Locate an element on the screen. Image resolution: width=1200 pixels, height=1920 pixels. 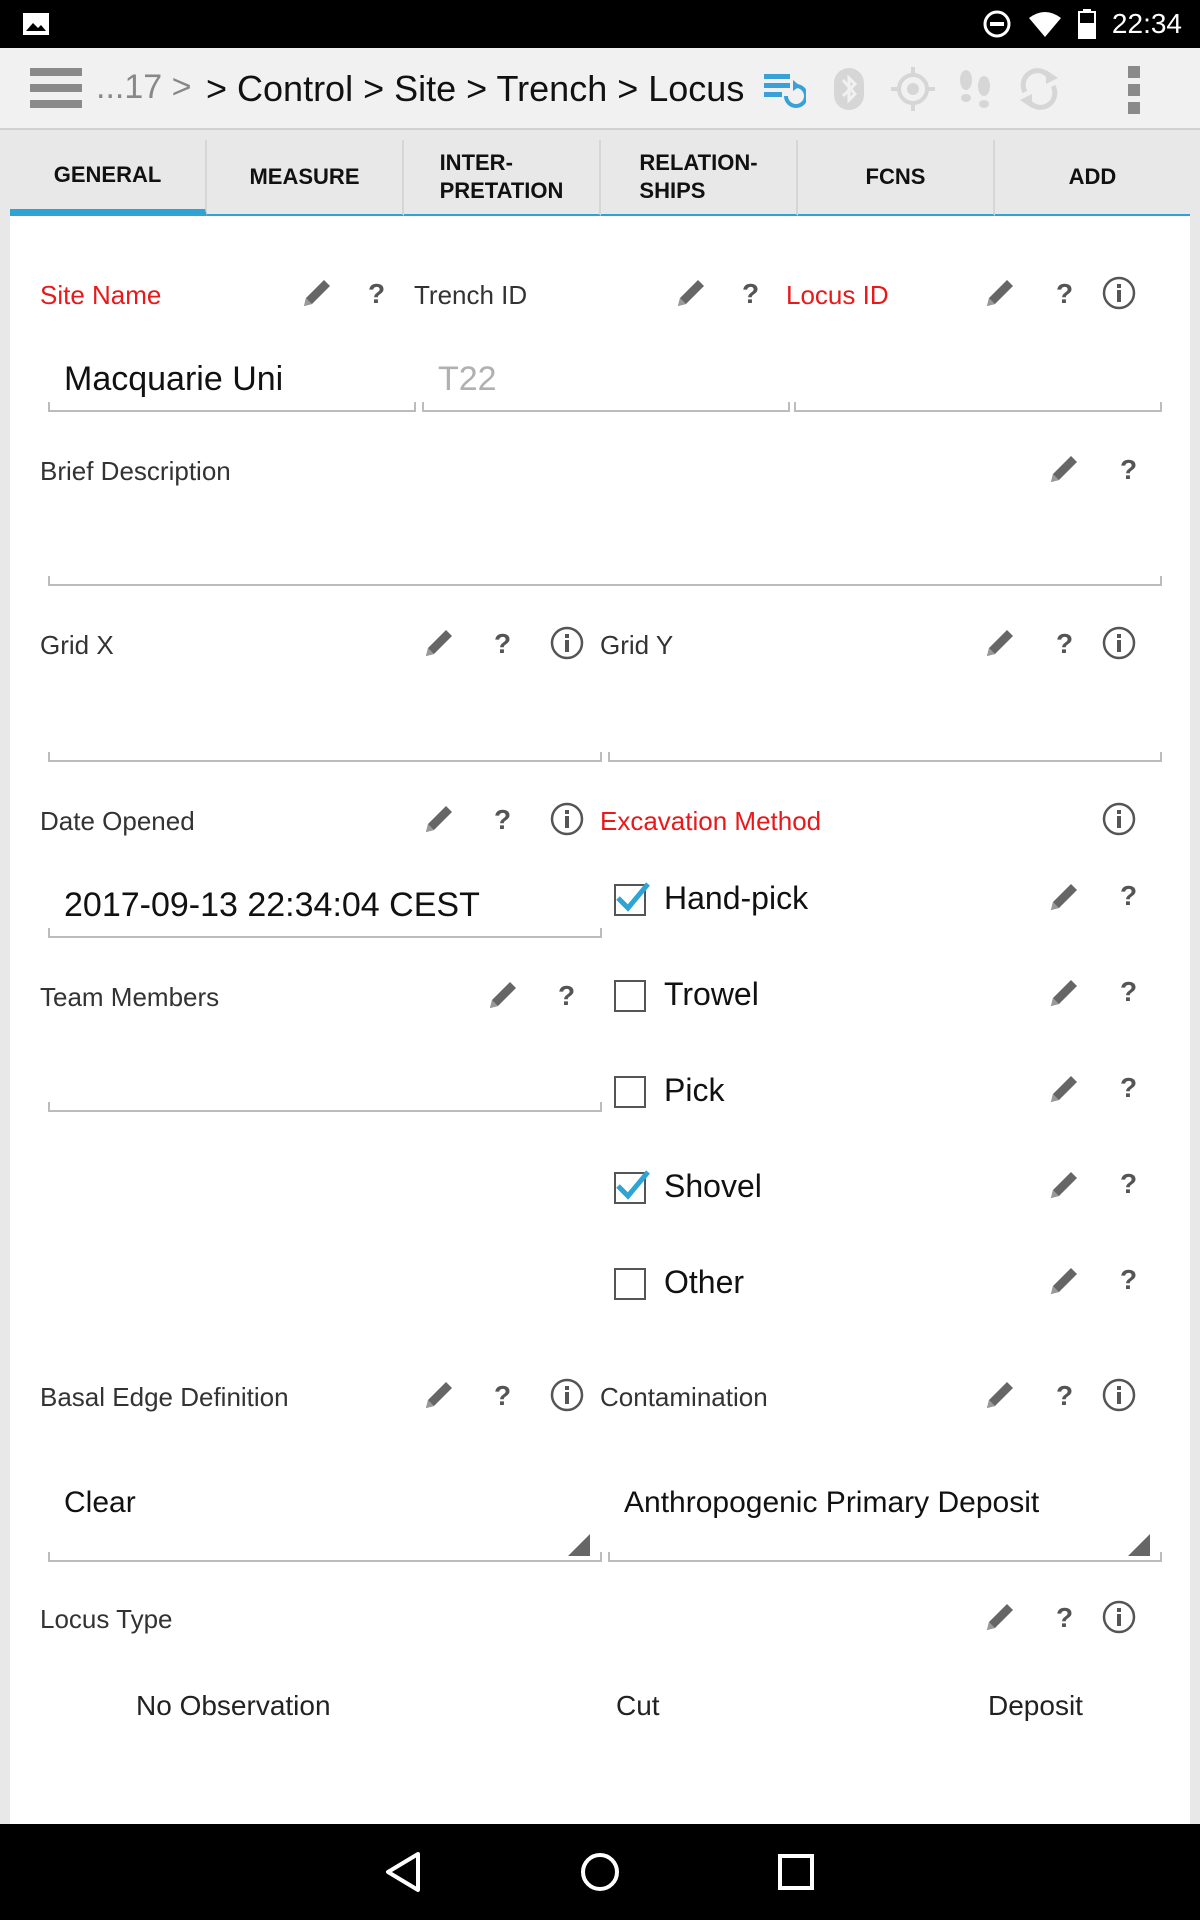
back-icon is located at coordinates (404, 1872).